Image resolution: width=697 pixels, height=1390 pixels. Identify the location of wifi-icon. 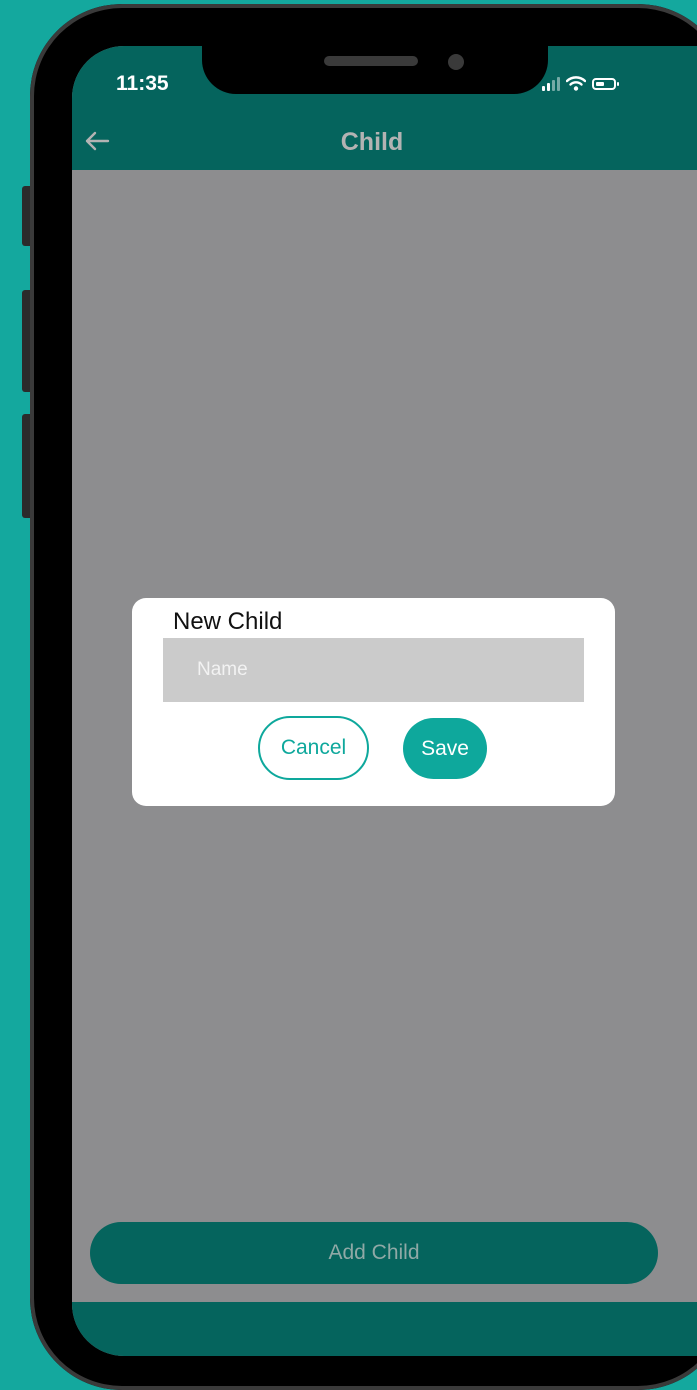
(576, 83).